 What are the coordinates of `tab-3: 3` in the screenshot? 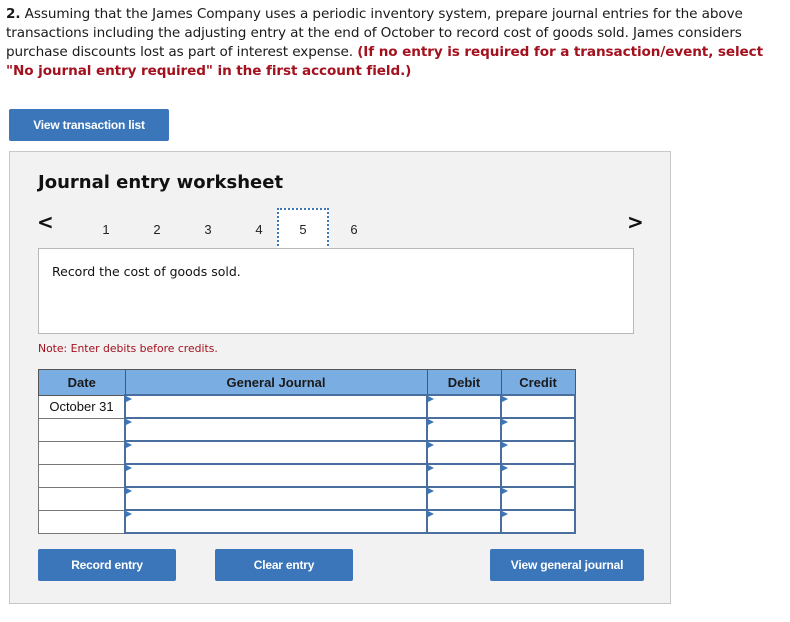 It's located at (208, 229).